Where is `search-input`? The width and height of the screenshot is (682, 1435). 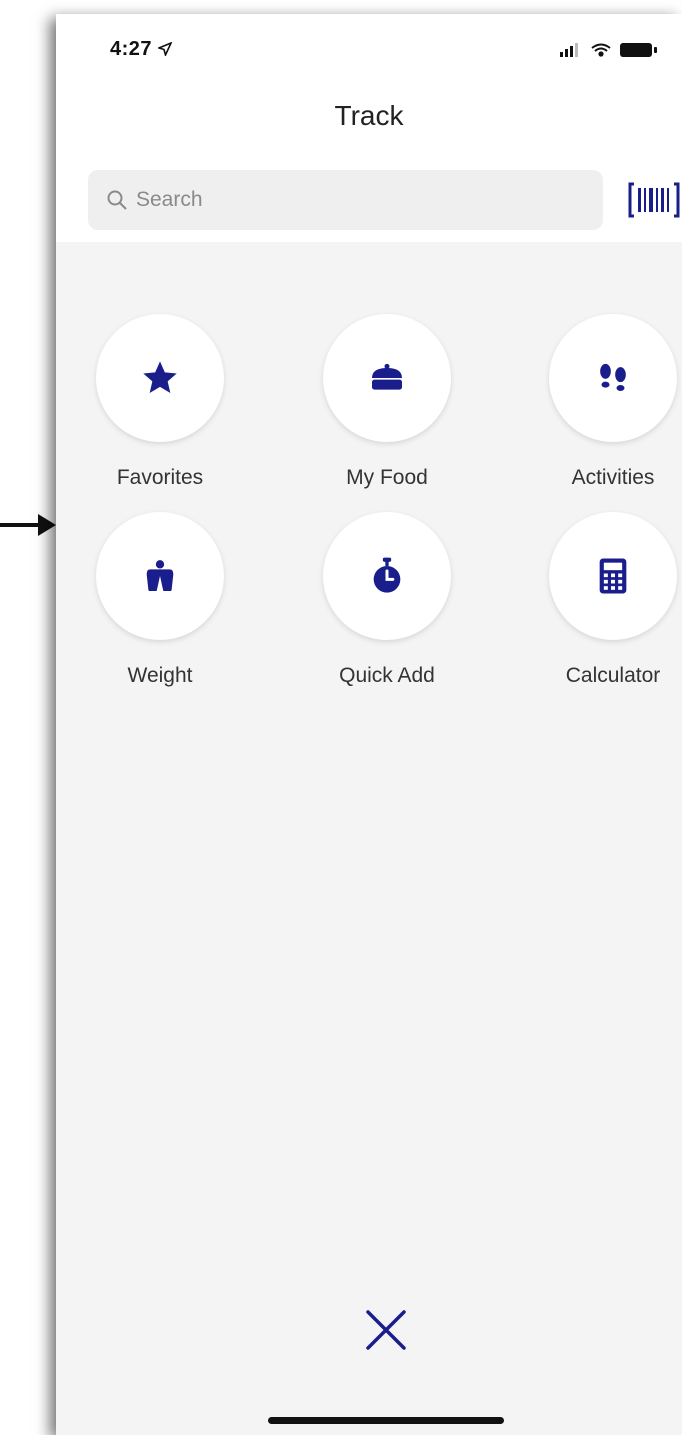
search-input is located at coordinates (356, 200).